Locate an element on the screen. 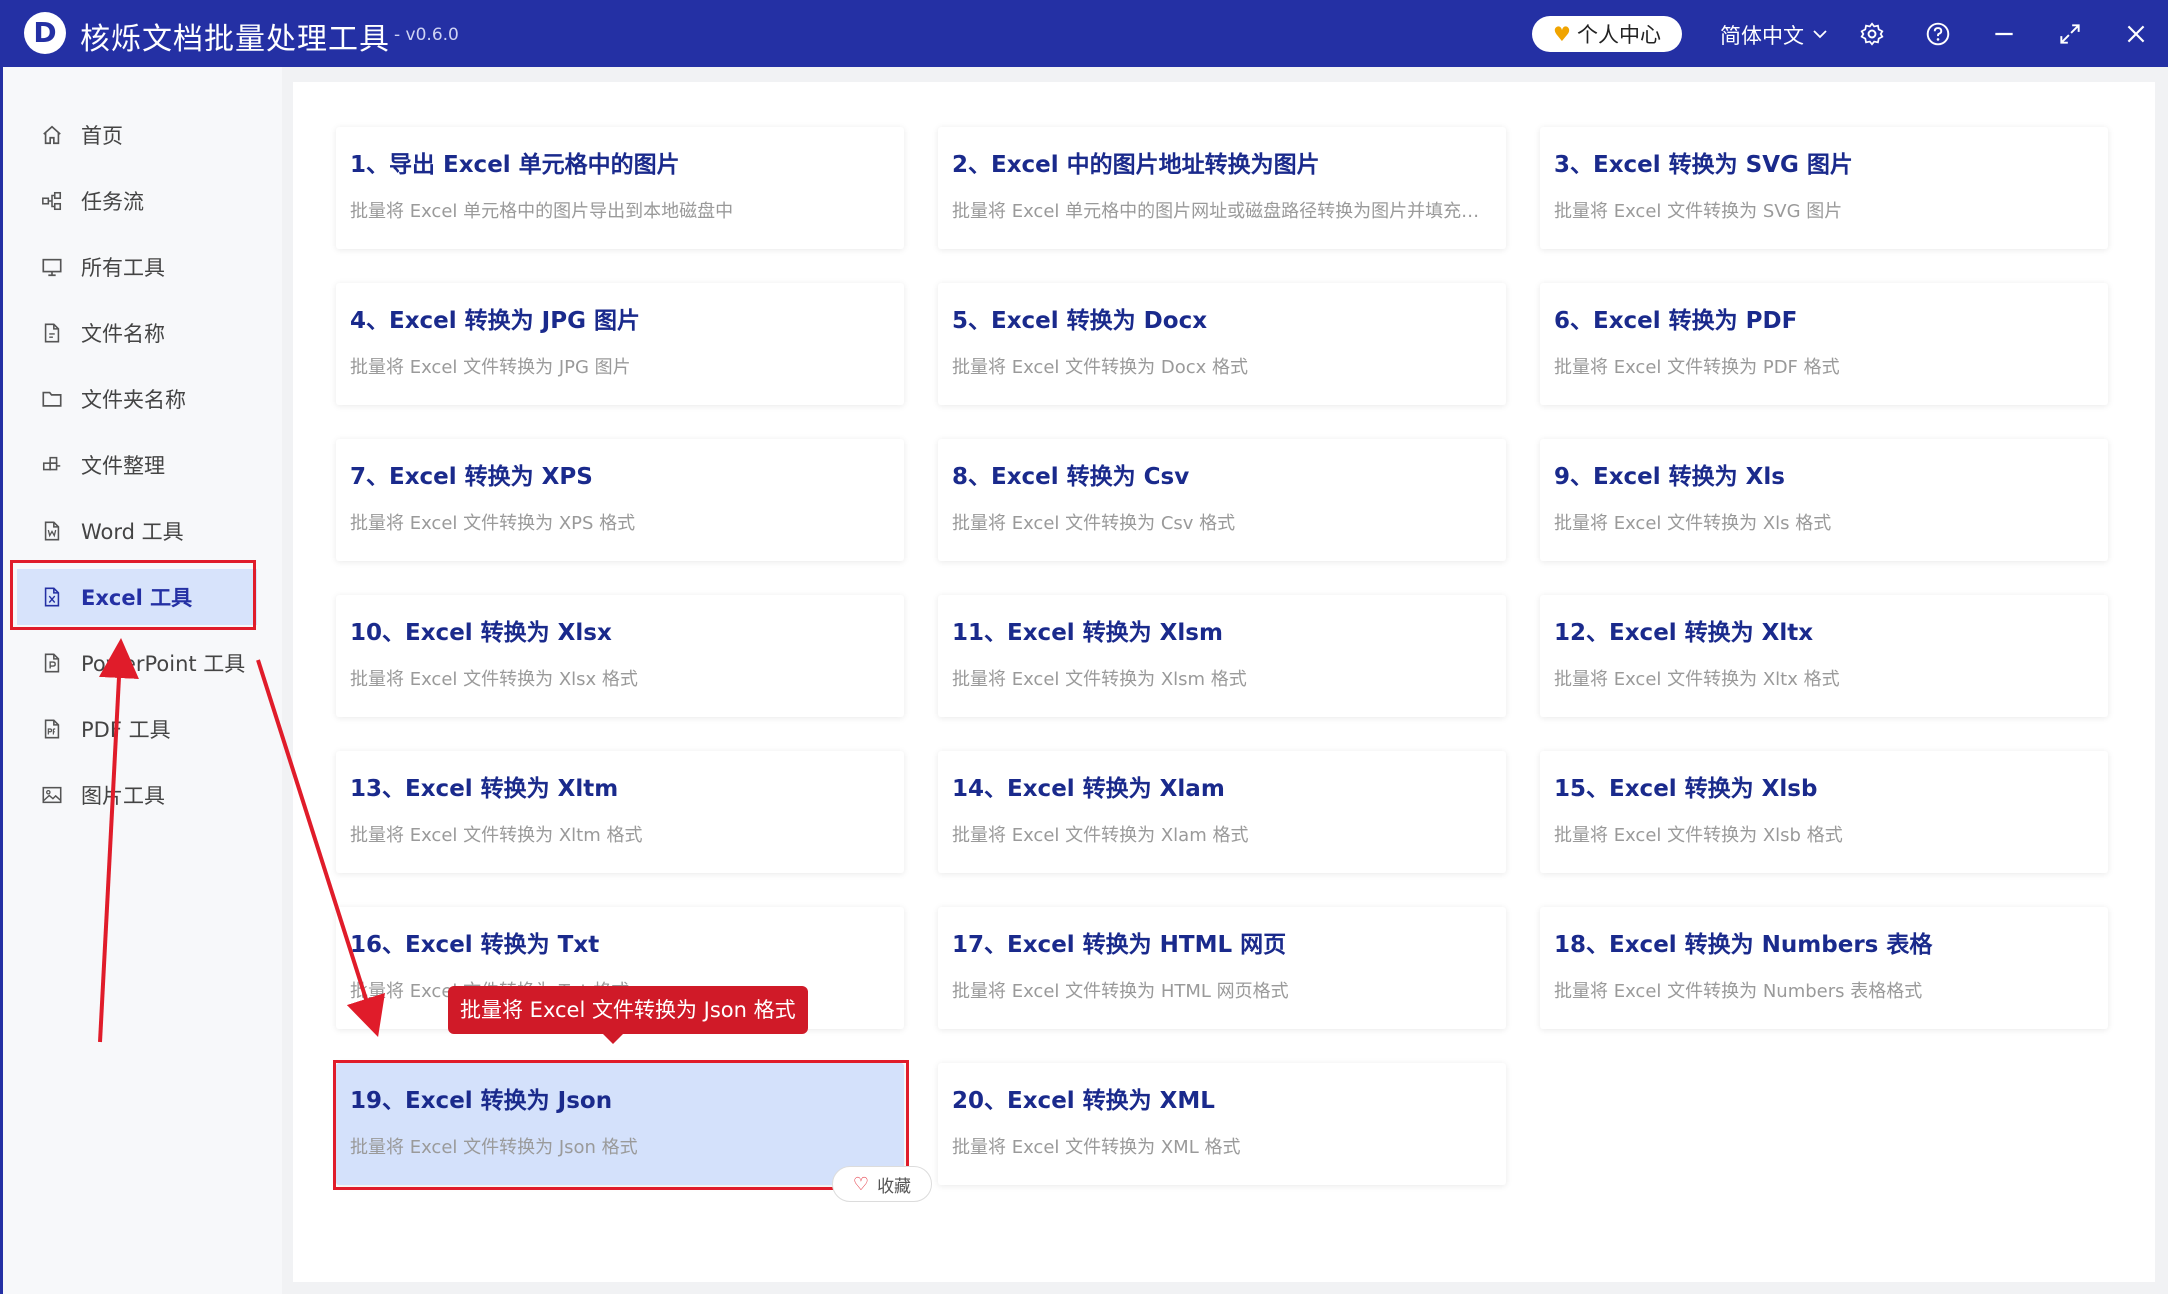  maximize-icon is located at coordinates (2070, 34).